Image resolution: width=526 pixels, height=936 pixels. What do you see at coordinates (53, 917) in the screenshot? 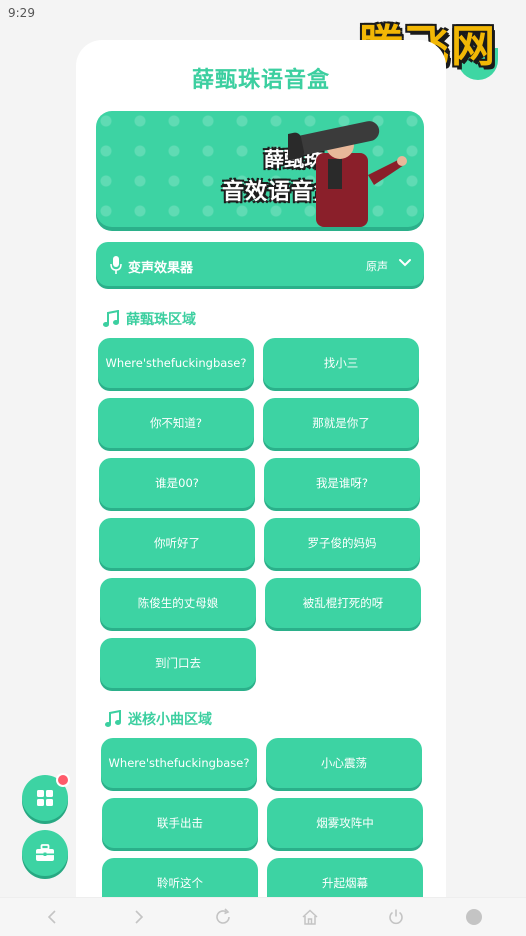
I see `back-icon` at bounding box center [53, 917].